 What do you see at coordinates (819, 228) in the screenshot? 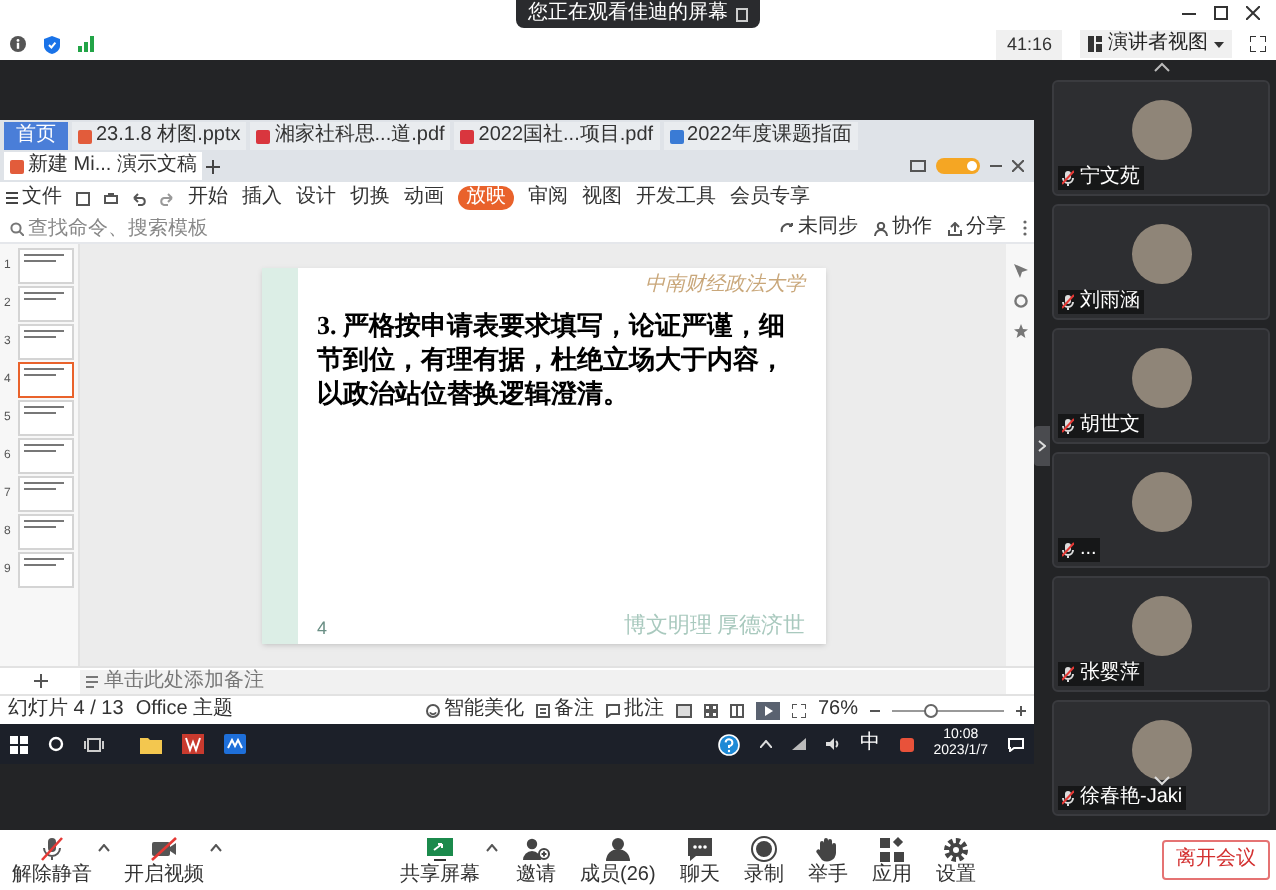
I see `sync-button: 未同步` at bounding box center [819, 228].